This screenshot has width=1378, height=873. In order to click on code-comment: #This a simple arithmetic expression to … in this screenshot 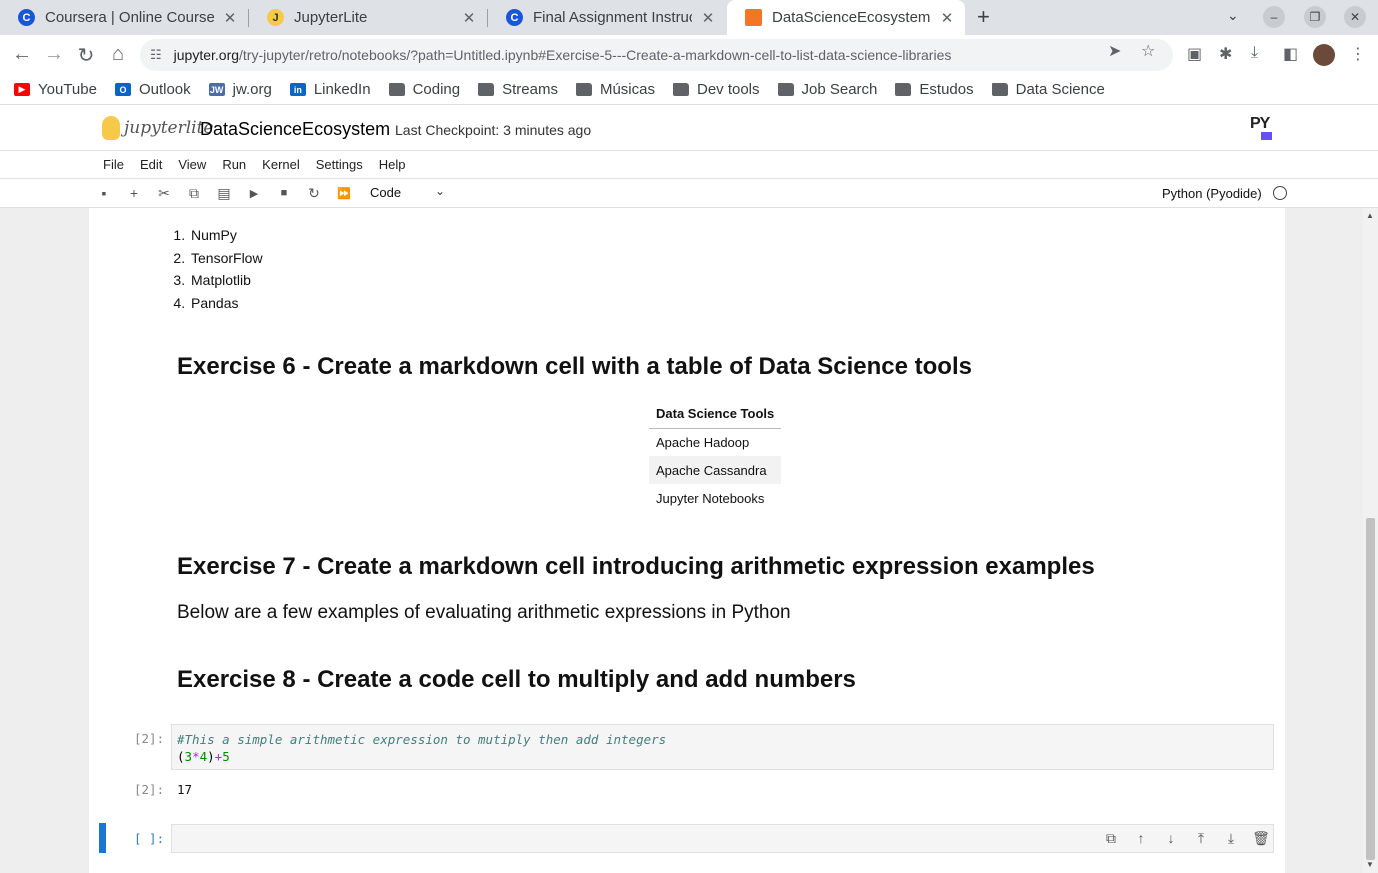, I will do `click(422, 739)`.